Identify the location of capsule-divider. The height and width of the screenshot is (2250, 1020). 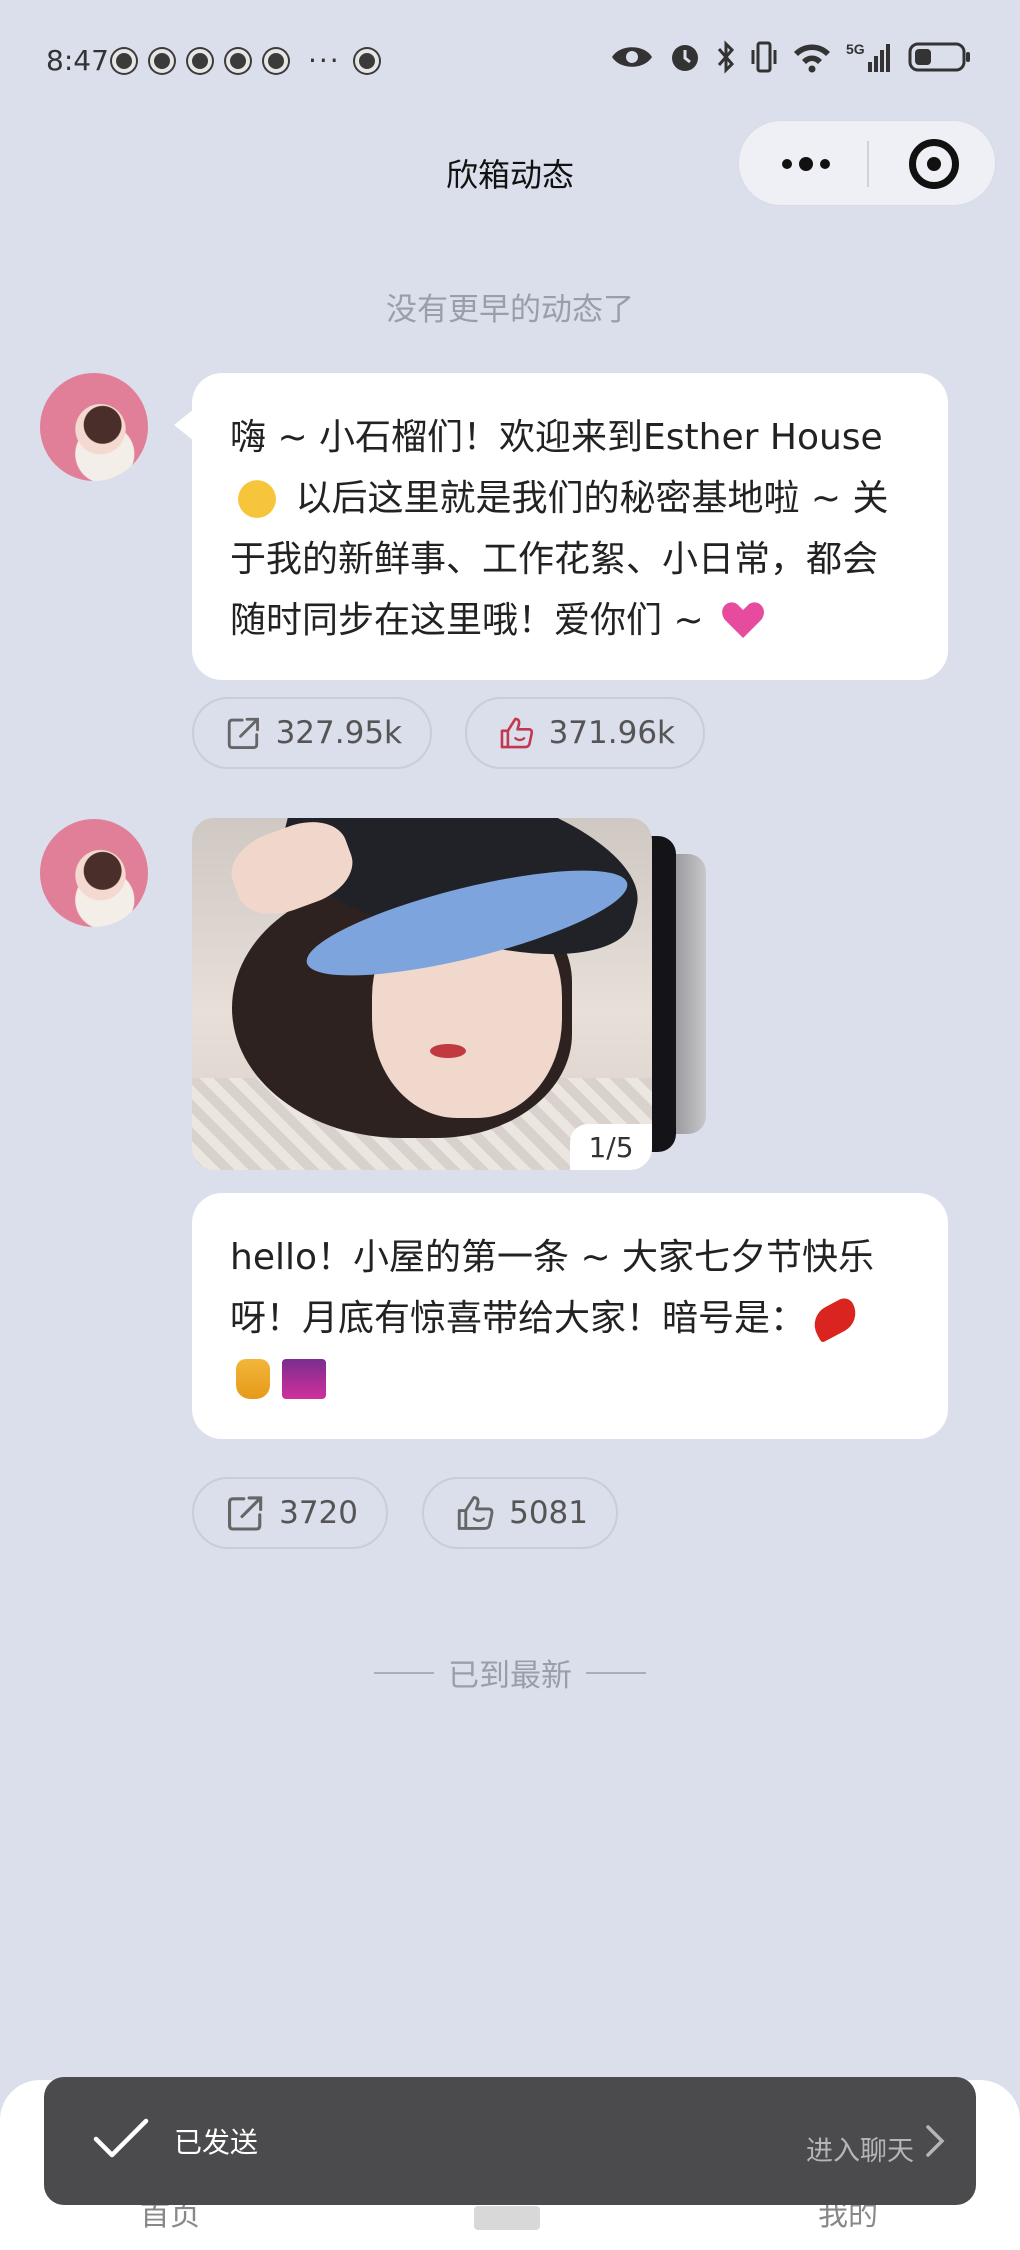
(868, 164).